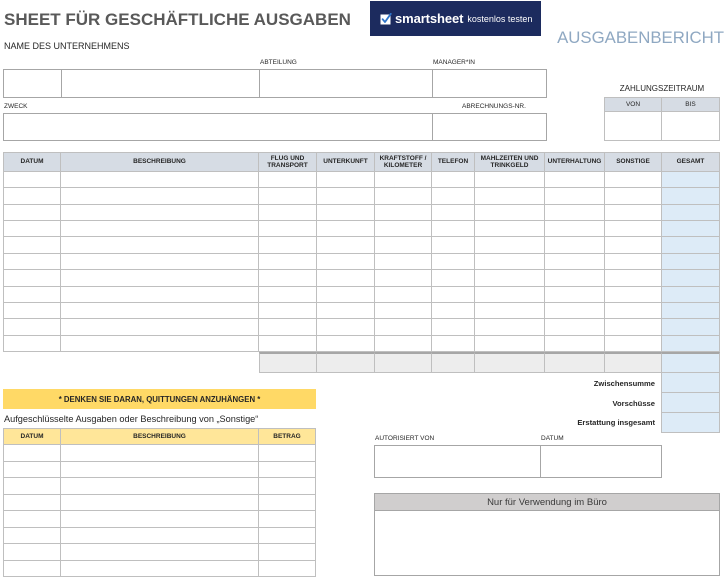  What do you see at coordinates (489, 127) in the screenshot?
I see `report-number-field` at bounding box center [489, 127].